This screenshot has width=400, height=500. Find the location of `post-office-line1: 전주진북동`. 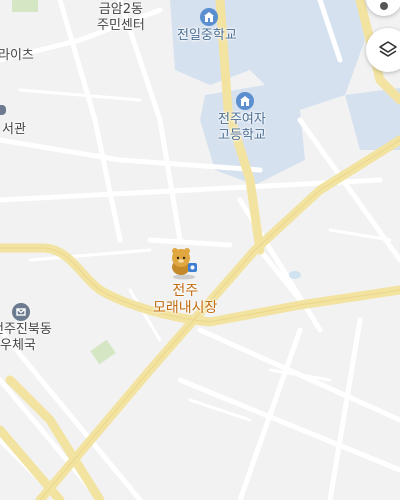

post-office-line1: 전주진북동 is located at coordinates (26, 329).